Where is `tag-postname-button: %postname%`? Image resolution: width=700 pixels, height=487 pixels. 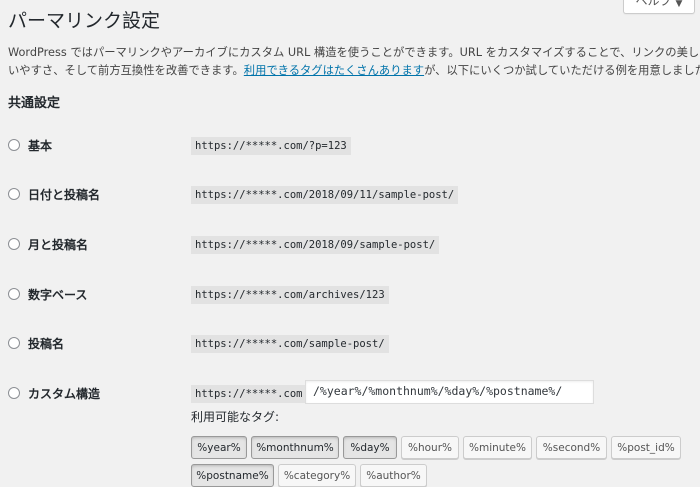 tag-postname-button: %postname% is located at coordinates (232, 475).